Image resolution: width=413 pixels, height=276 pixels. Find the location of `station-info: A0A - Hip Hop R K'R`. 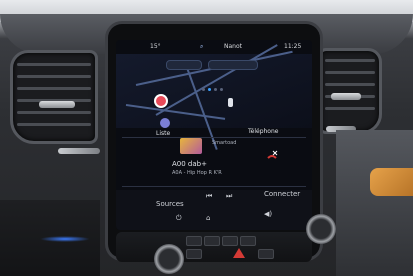

station-info: A0A - Hip Hop R K'R is located at coordinates (197, 173).